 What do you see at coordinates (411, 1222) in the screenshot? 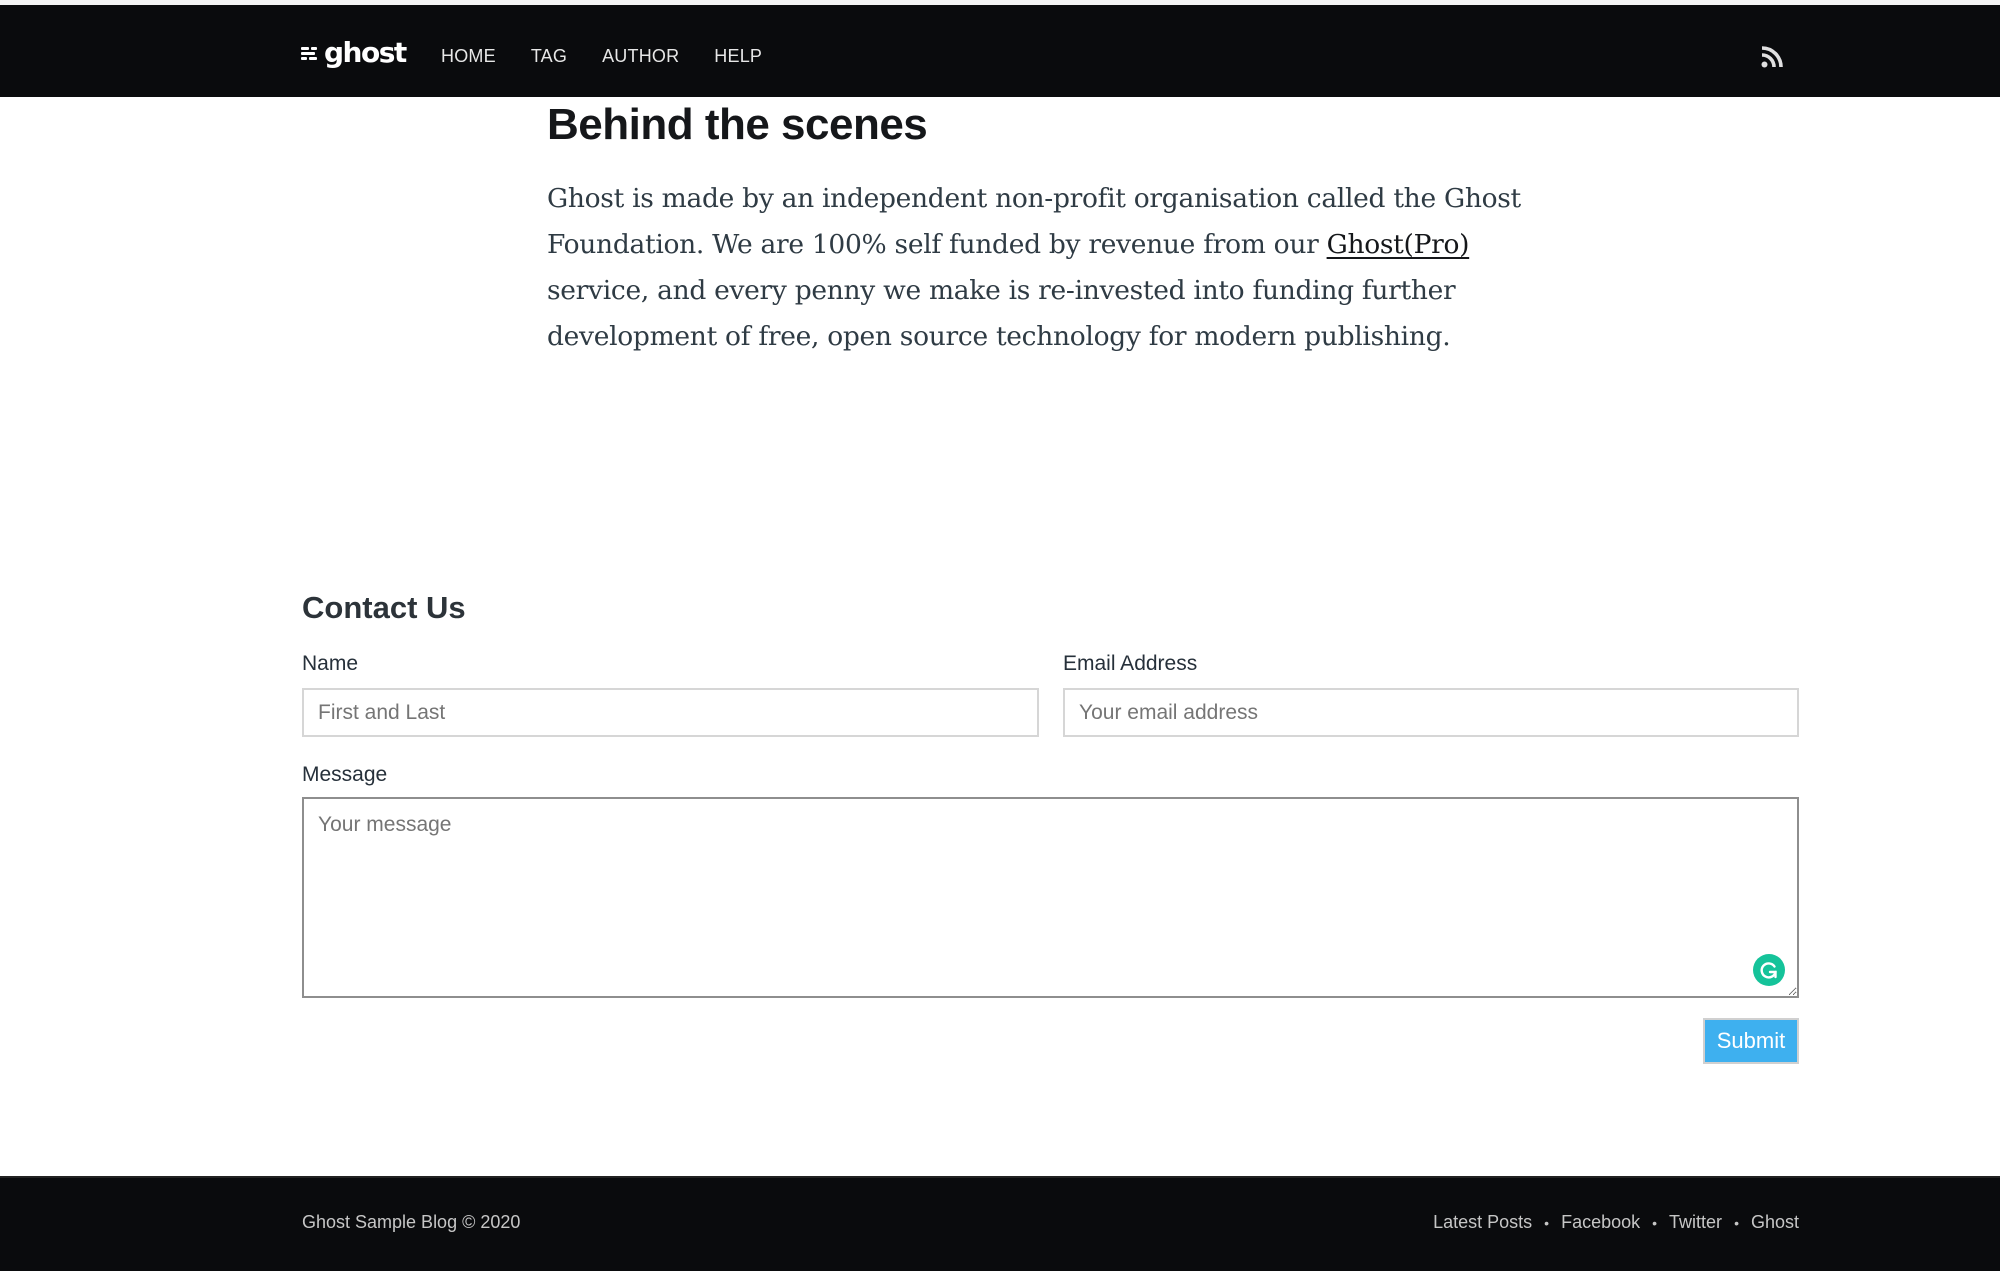
I see `footer-copyright: Ghost Sample Blog © 2020` at bounding box center [411, 1222].